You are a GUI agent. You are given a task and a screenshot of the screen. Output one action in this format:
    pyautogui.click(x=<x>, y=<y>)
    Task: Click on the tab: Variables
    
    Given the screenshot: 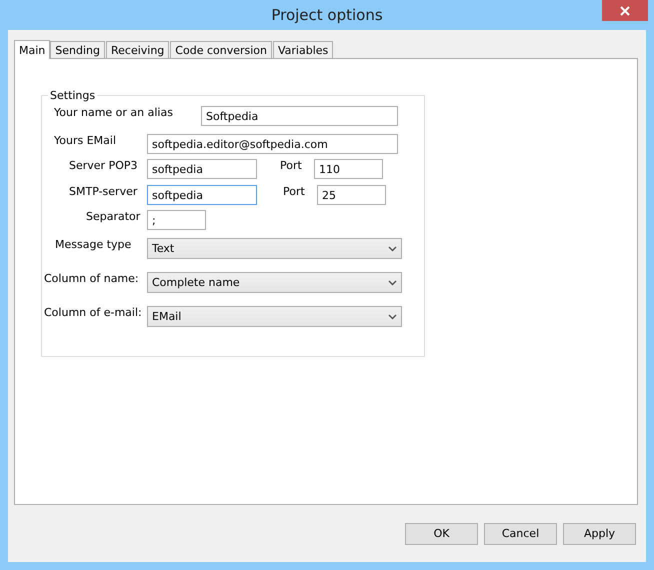 What is the action you would take?
    pyautogui.click(x=303, y=49)
    